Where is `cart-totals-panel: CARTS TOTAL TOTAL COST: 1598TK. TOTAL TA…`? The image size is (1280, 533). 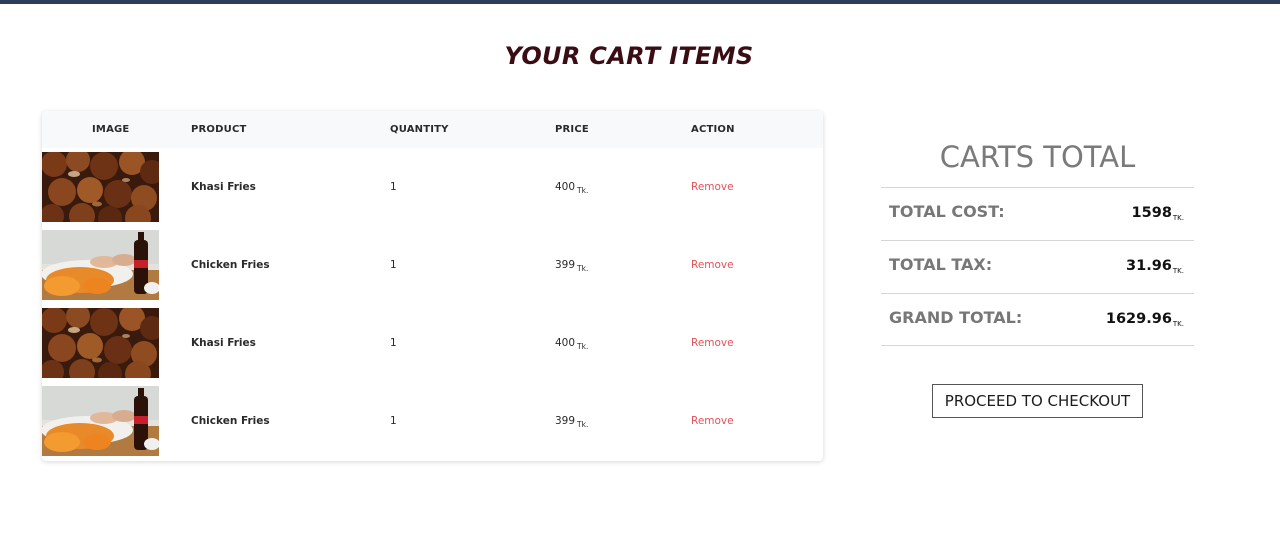 cart-totals-panel: CARTS TOTAL TOTAL COST: 1598TK. TOTAL TA… is located at coordinates (1037, 243).